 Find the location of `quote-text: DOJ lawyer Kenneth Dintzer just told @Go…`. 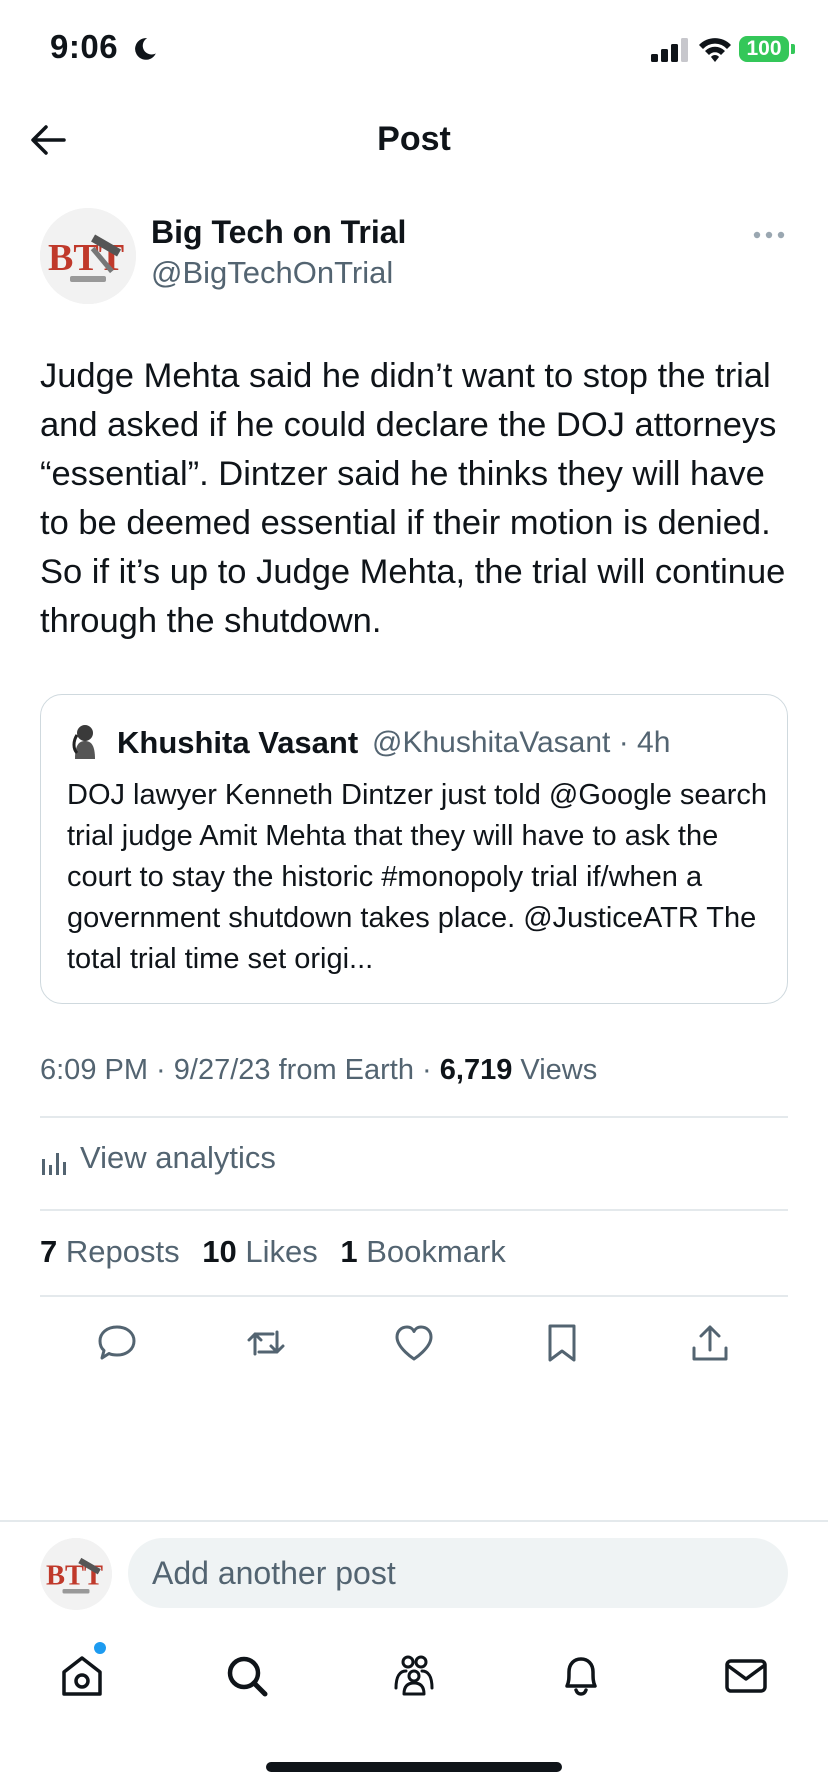

quote-text: DOJ lawyer Kenneth Dintzer just told @Go… is located at coordinates (417, 877).